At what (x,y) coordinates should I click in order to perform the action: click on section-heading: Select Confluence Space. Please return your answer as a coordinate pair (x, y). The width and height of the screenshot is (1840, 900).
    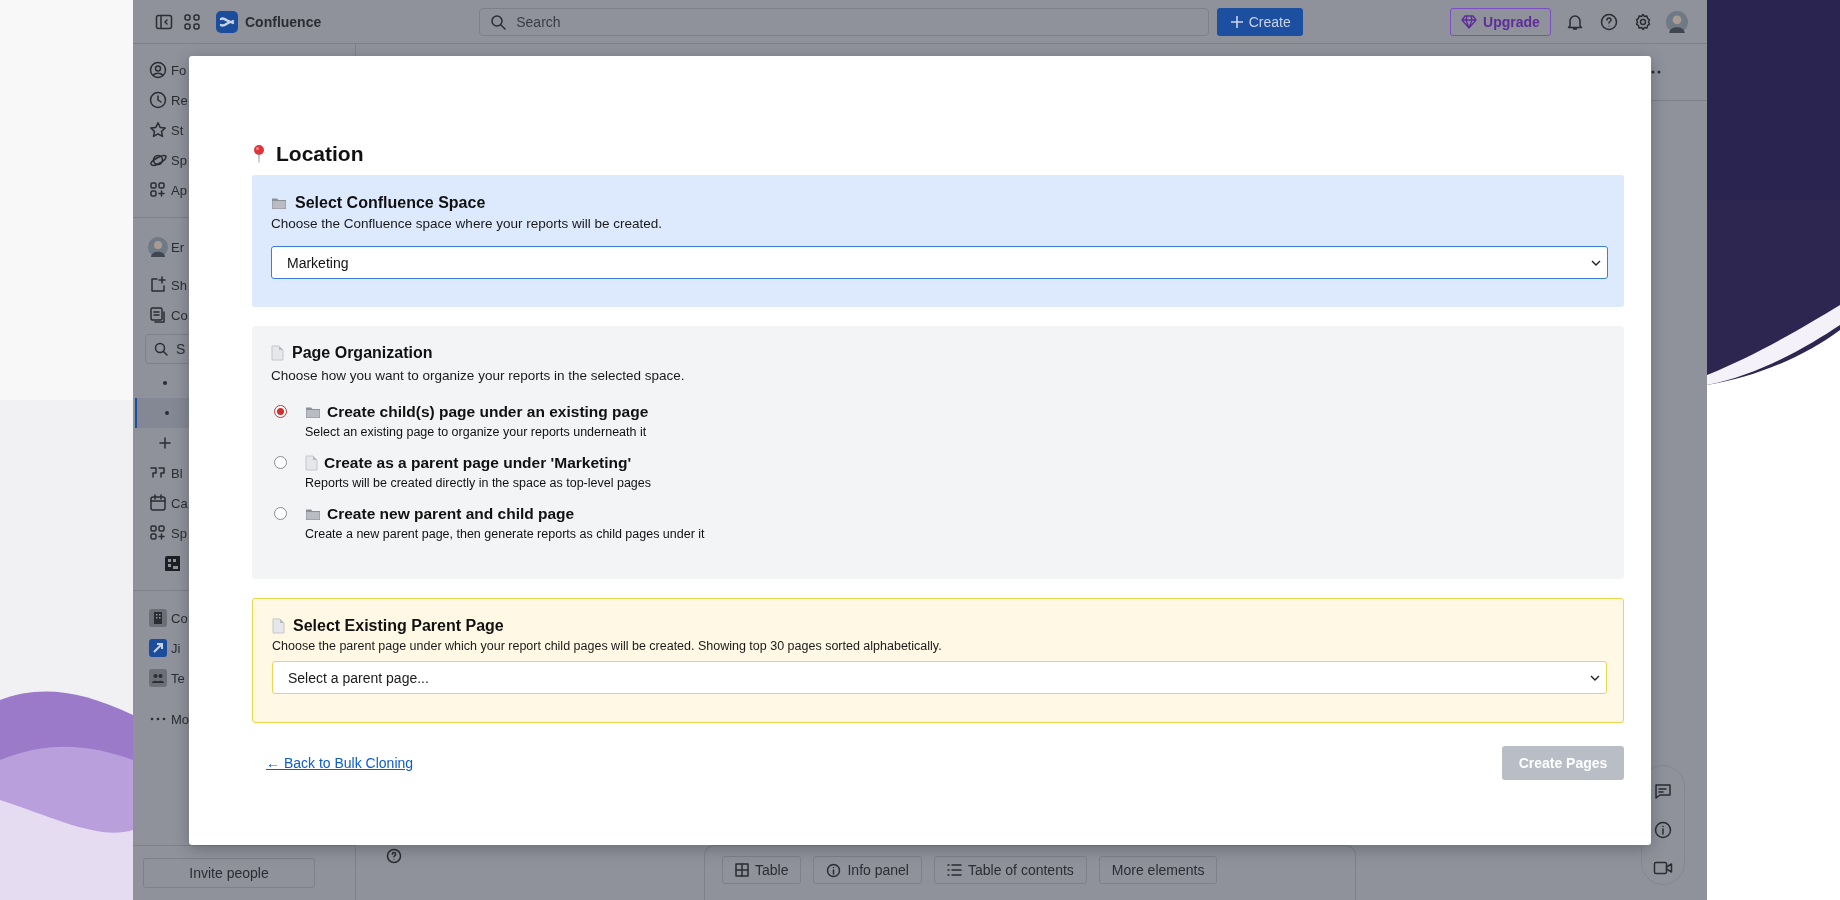
    Looking at the image, I should click on (390, 203).